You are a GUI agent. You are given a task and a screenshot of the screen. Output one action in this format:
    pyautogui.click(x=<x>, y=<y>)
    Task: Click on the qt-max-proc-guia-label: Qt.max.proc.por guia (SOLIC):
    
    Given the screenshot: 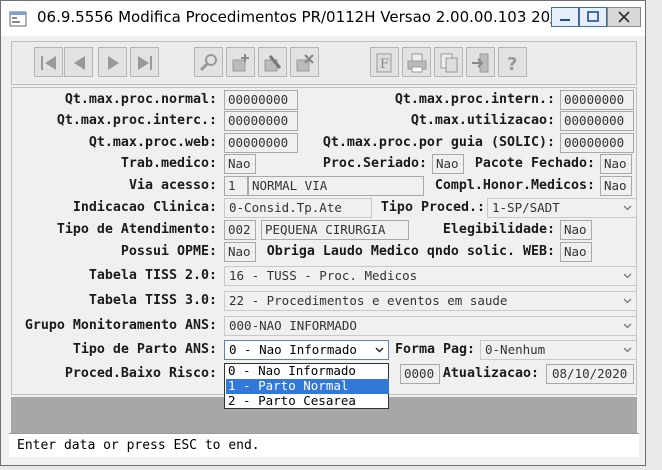 What is the action you would take?
    pyautogui.click(x=438, y=142)
    